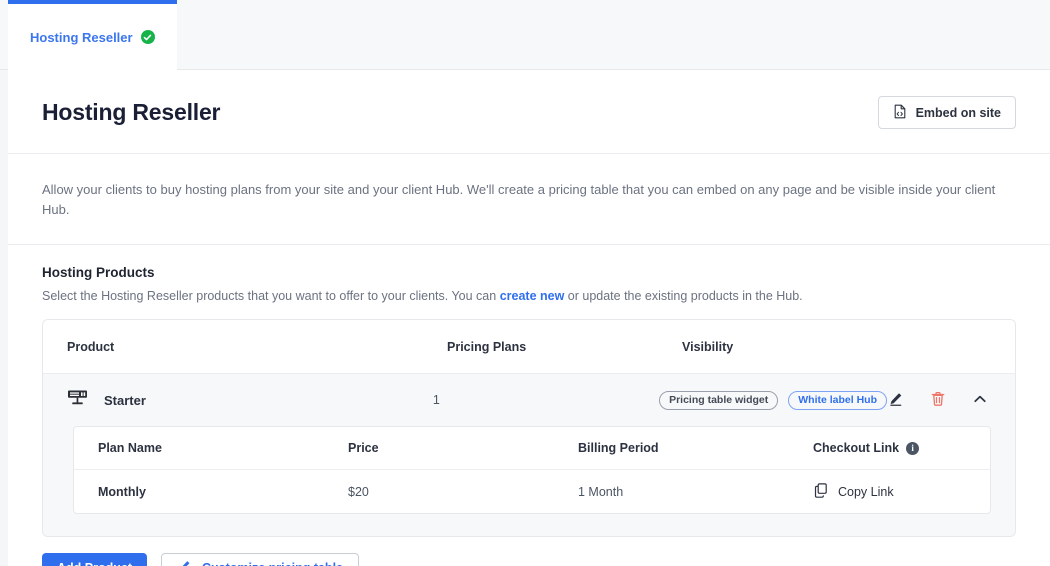 Image resolution: width=1050 pixels, height=566 pixels. Describe the element at coordinates (147, 37) in the screenshot. I see `check-circle-icon` at that location.